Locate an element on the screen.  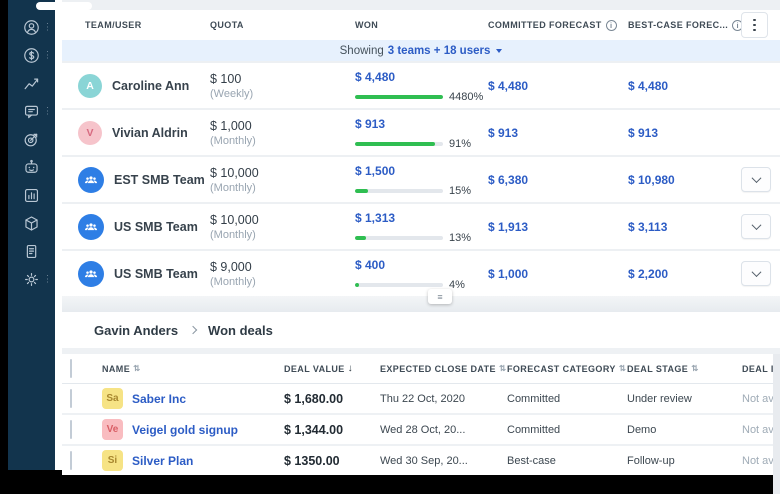
deal-forecast-category: Best-case is located at coordinates (531, 460).